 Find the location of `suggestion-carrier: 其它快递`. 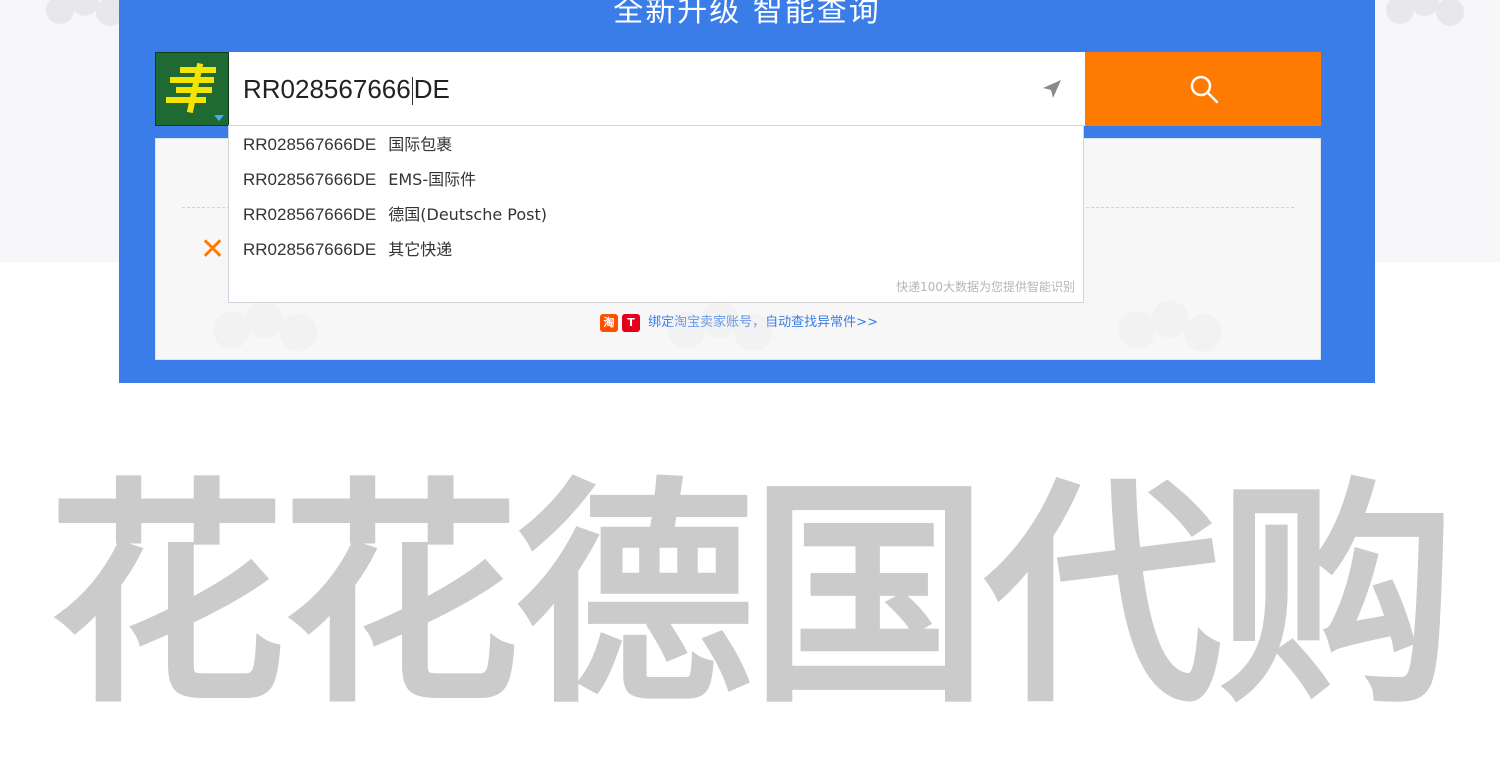

suggestion-carrier: 其它快递 is located at coordinates (420, 249).